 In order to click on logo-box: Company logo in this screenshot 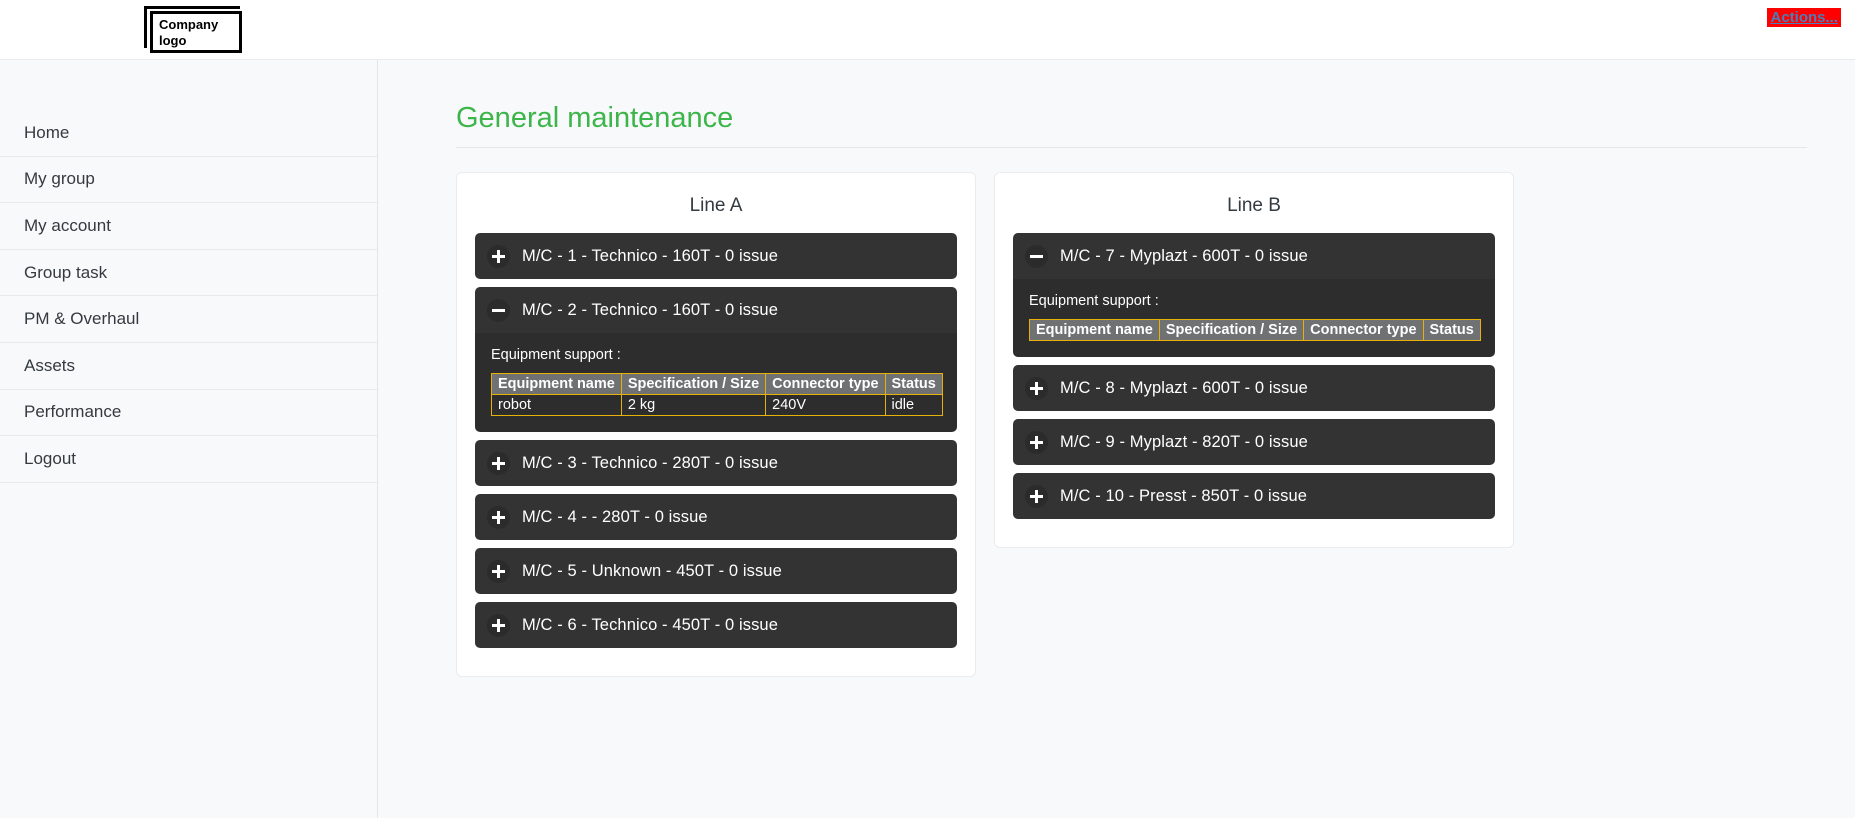, I will do `click(196, 32)`.